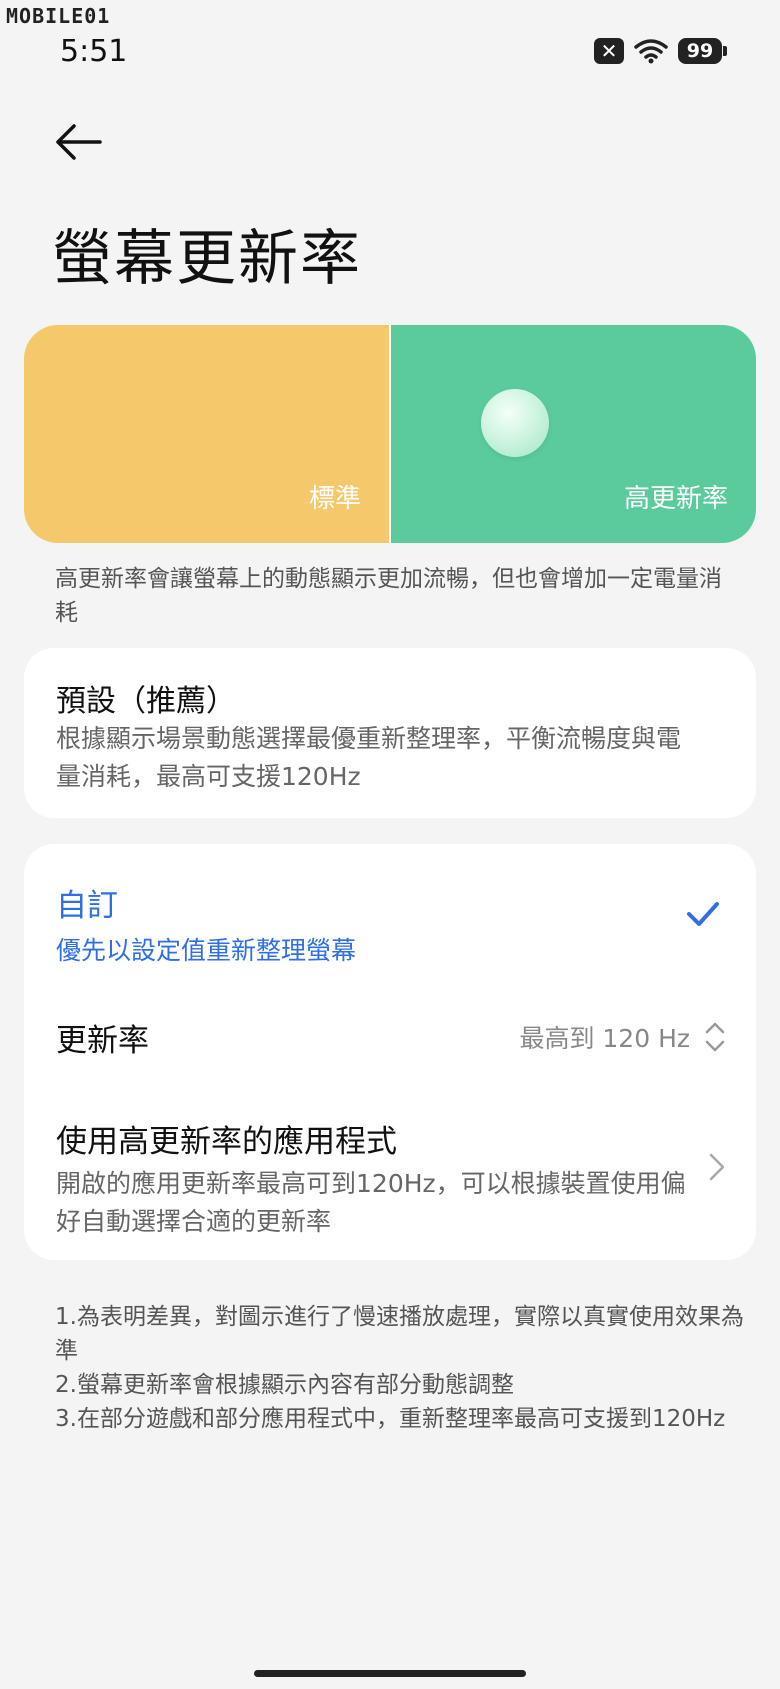  I want to click on option-default-subtitle: 根據顯示場景動態選擇最優重新整理率，平衡流暢度與電量消耗，最高可支援120Hz, so click(369, 757).